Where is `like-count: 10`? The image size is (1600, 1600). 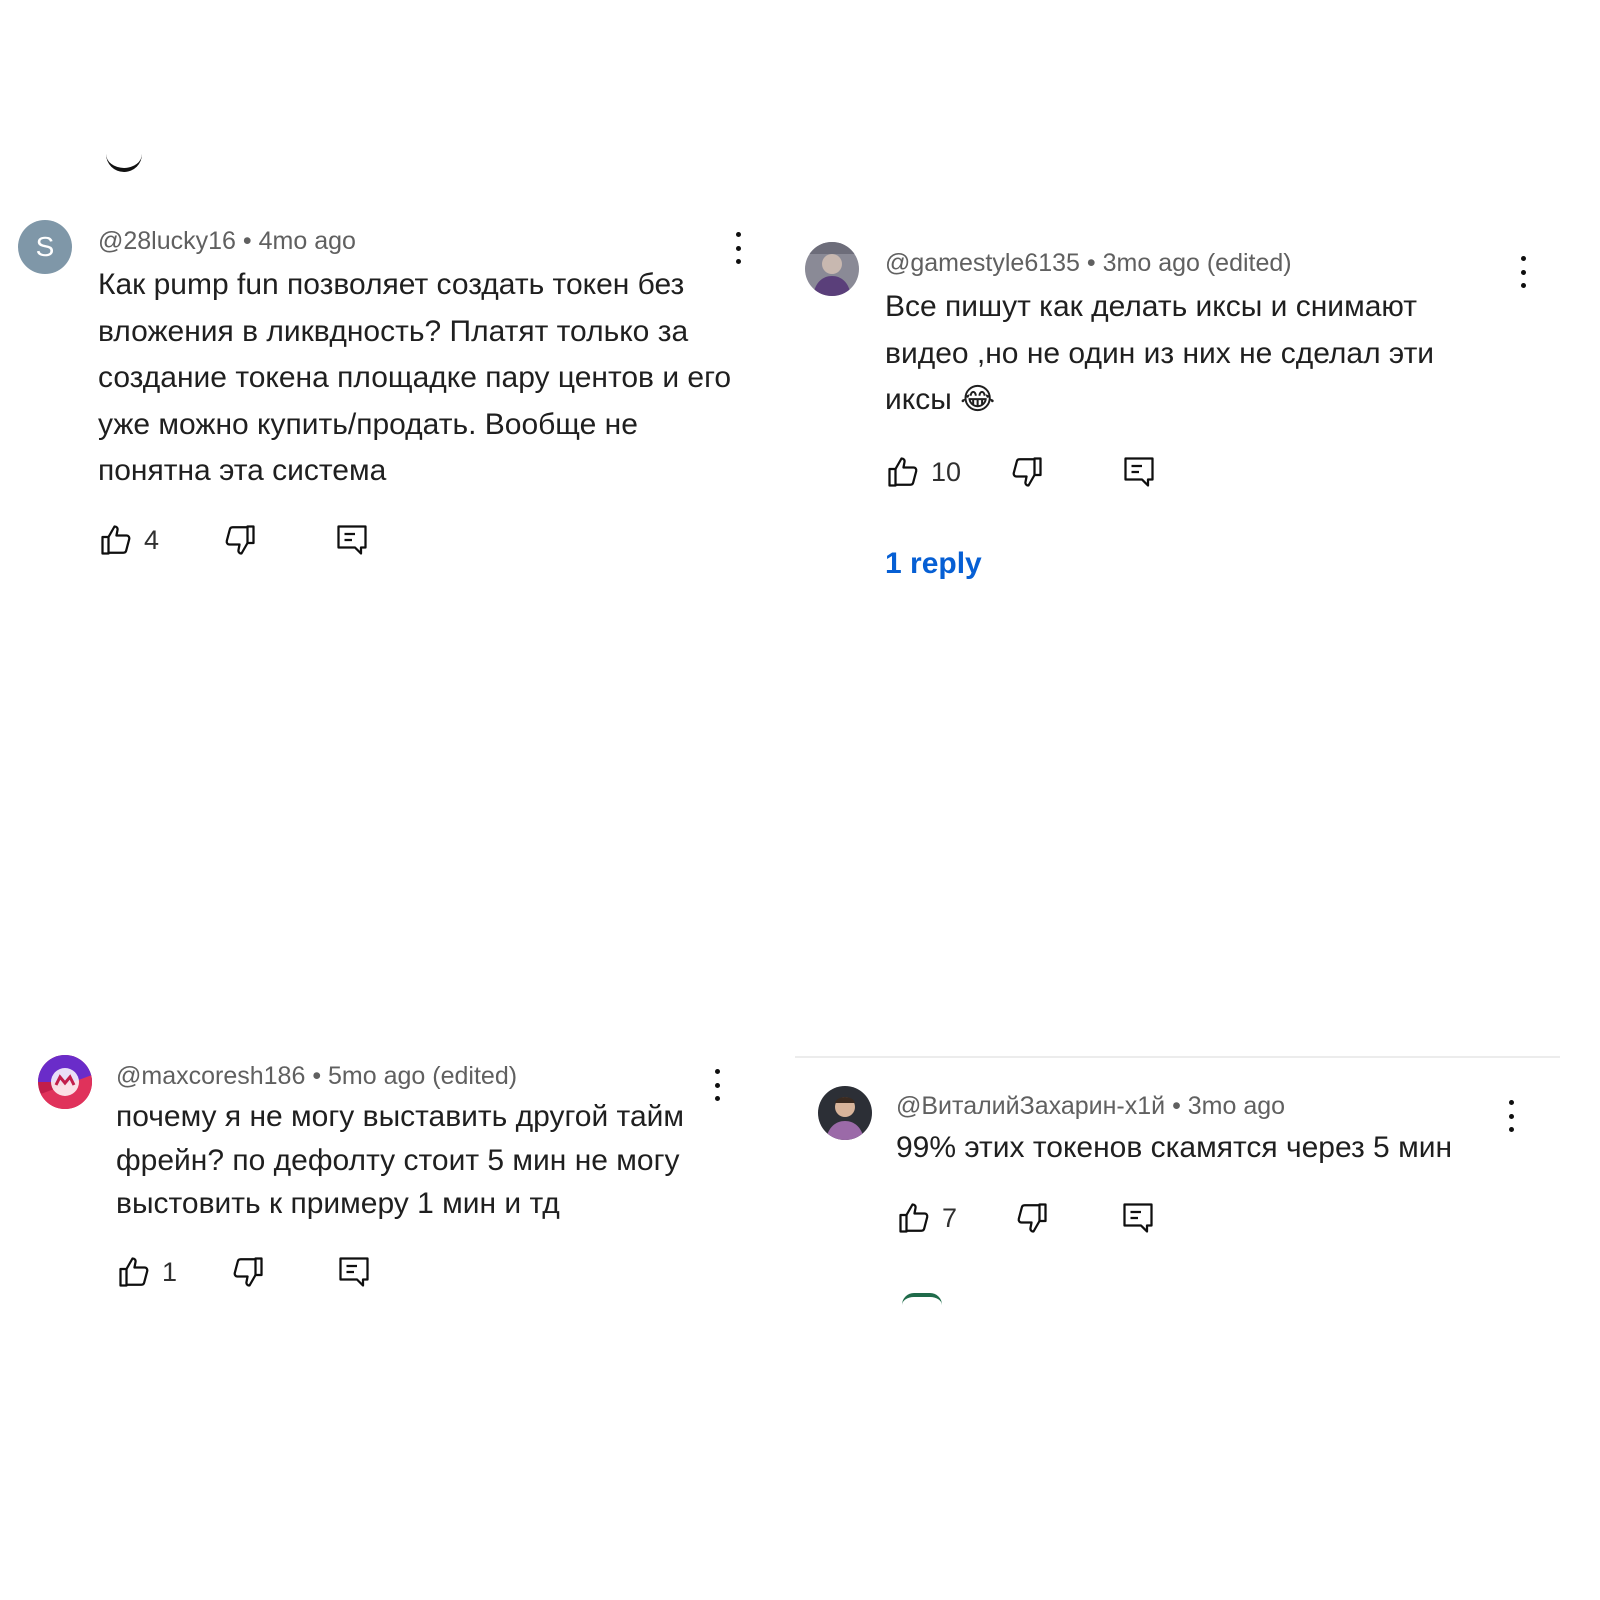
like-count: 10 is located at coordinates (946, 471).